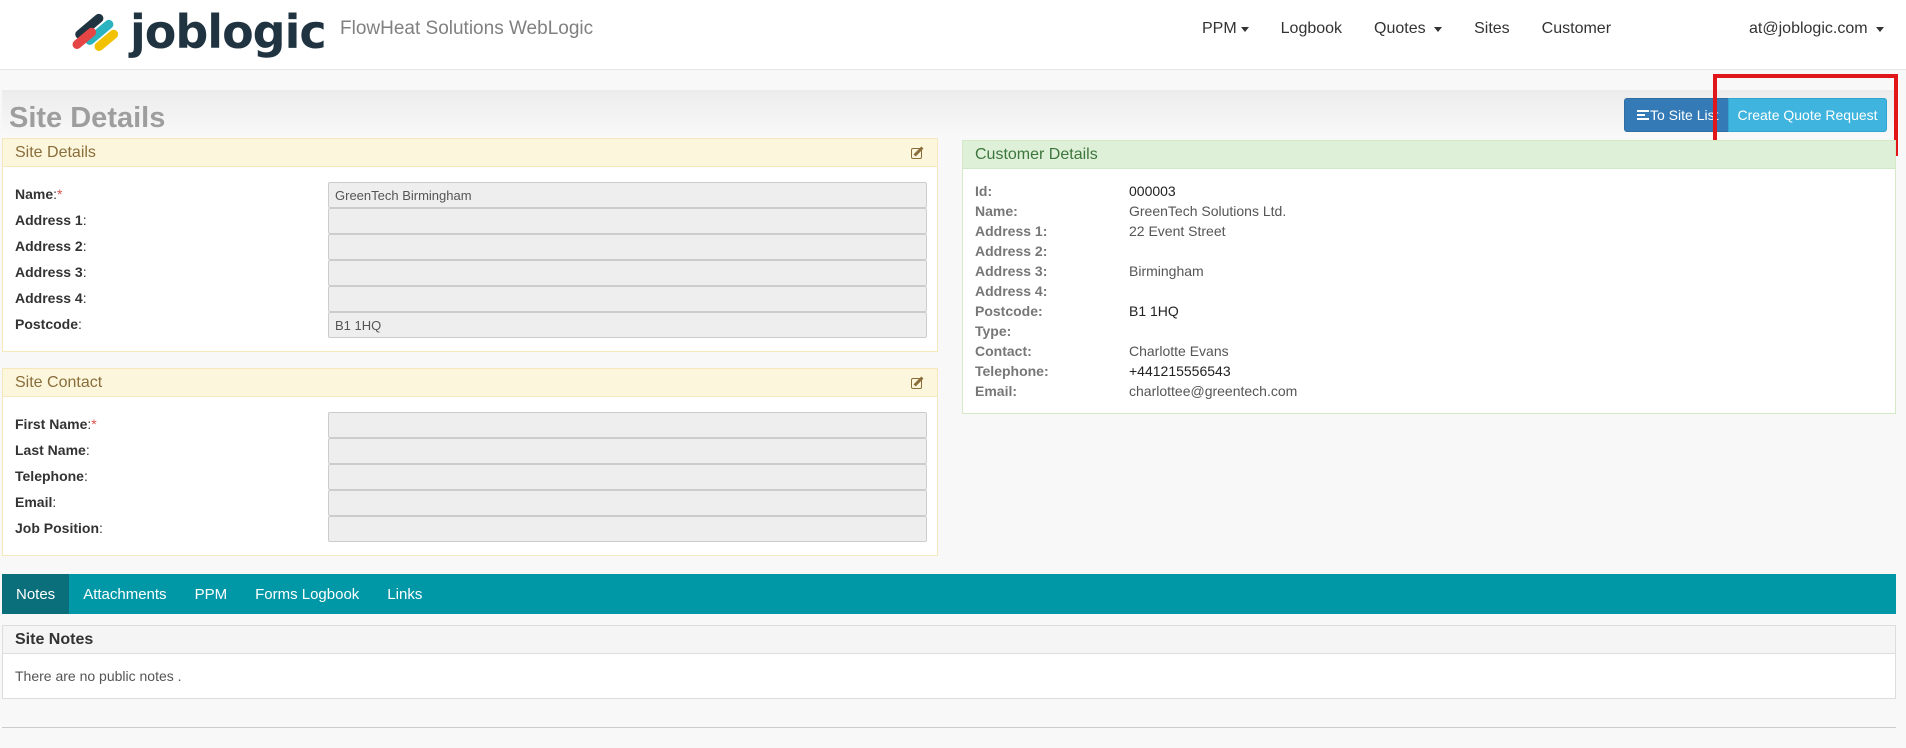 This screenshot has height=748, width=1906. What do you see at coordinates (470, 153) in the screenshot?
I see `site-details-heading: Site Details` at bounding box center [470, 153].